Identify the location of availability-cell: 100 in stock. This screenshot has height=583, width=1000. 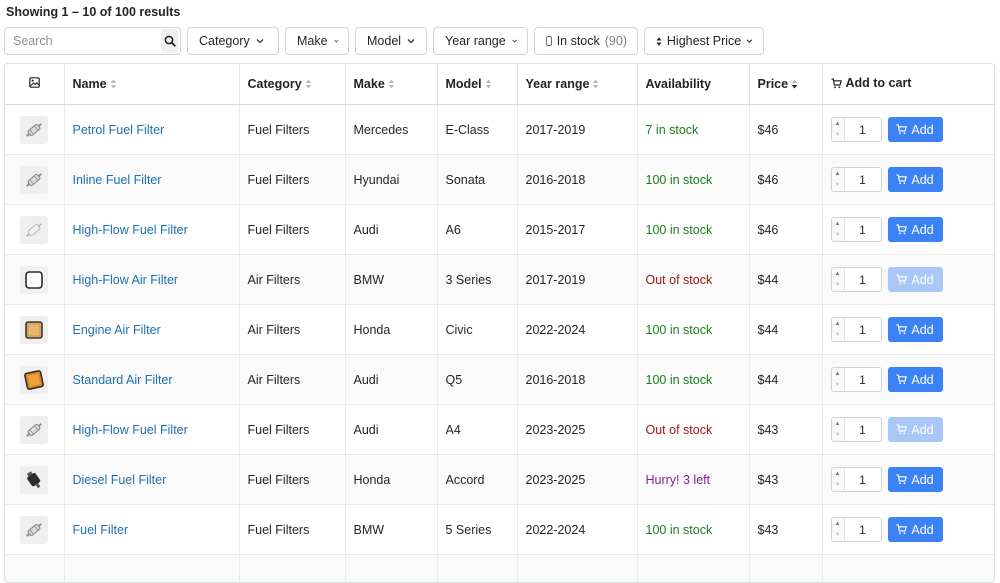
(693, 230).